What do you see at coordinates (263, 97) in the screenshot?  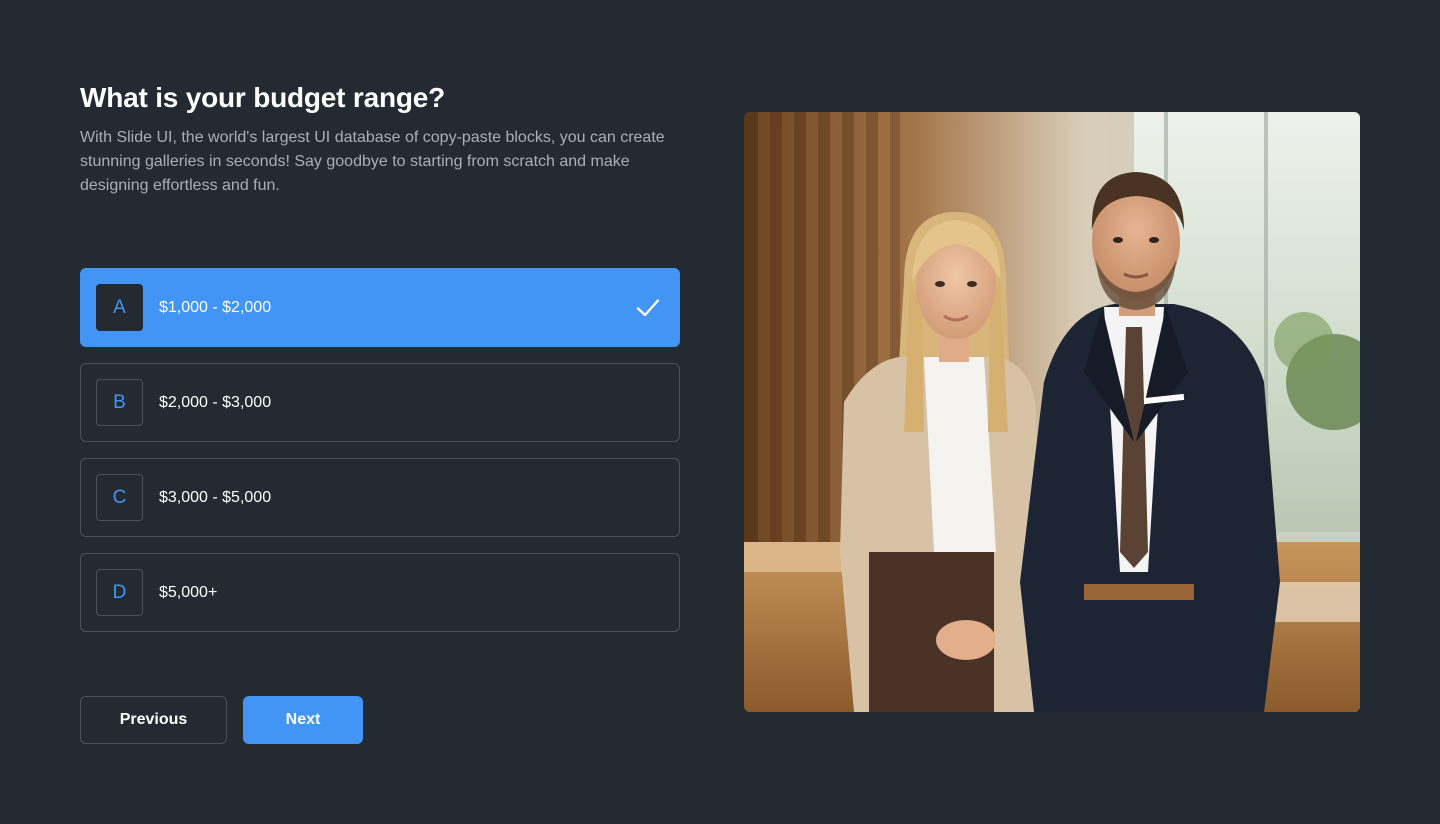 I see `question-title: What is your budget range?` at bounding box center [263, 97].